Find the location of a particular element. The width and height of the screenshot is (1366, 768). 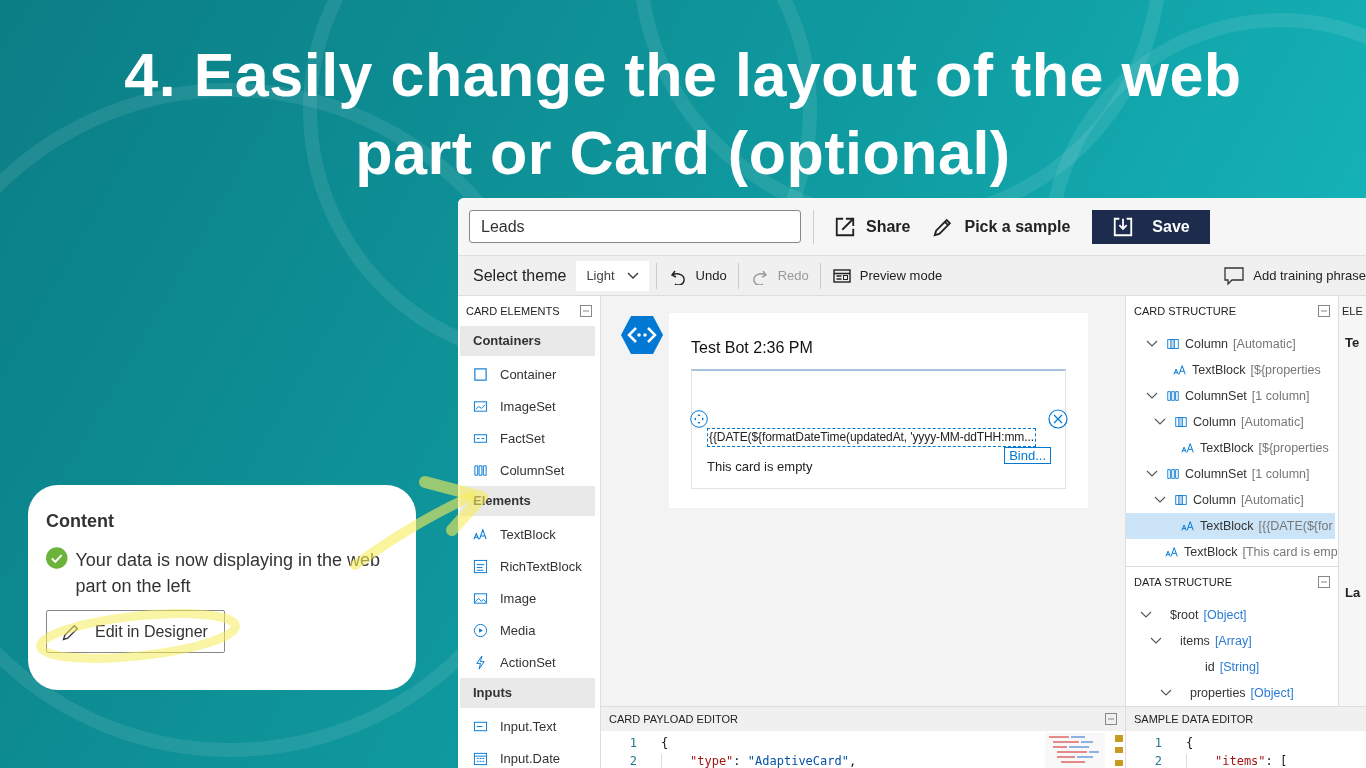

tree-label: Column is located at coordinates (1215, 500).